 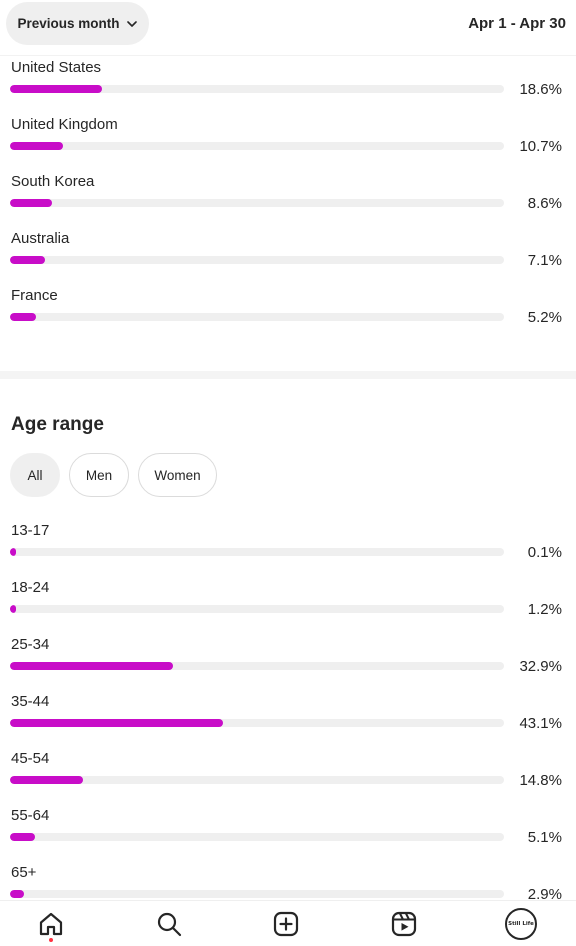 I want to click on country-label: United States, so click(x=56, y=67).